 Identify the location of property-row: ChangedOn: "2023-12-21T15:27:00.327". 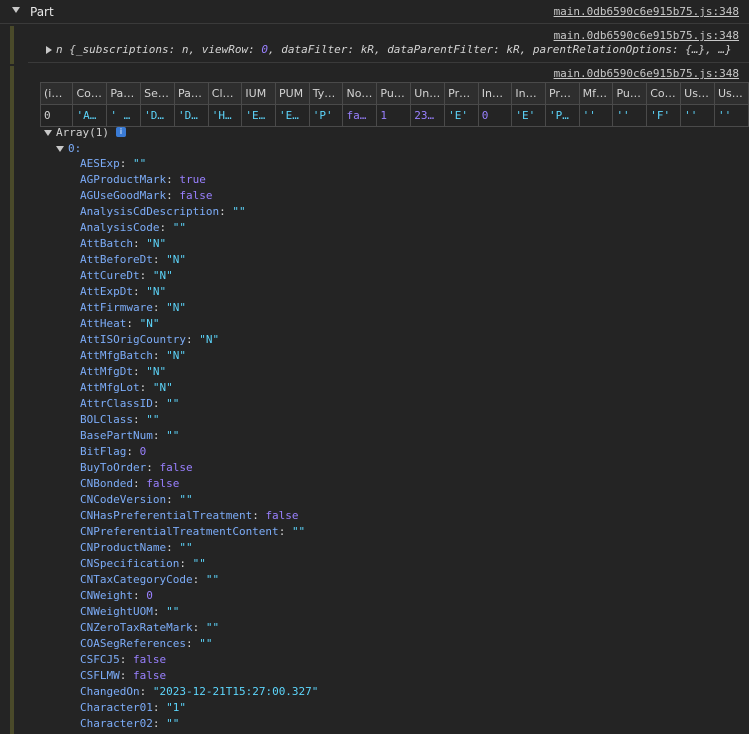
(199, 692).